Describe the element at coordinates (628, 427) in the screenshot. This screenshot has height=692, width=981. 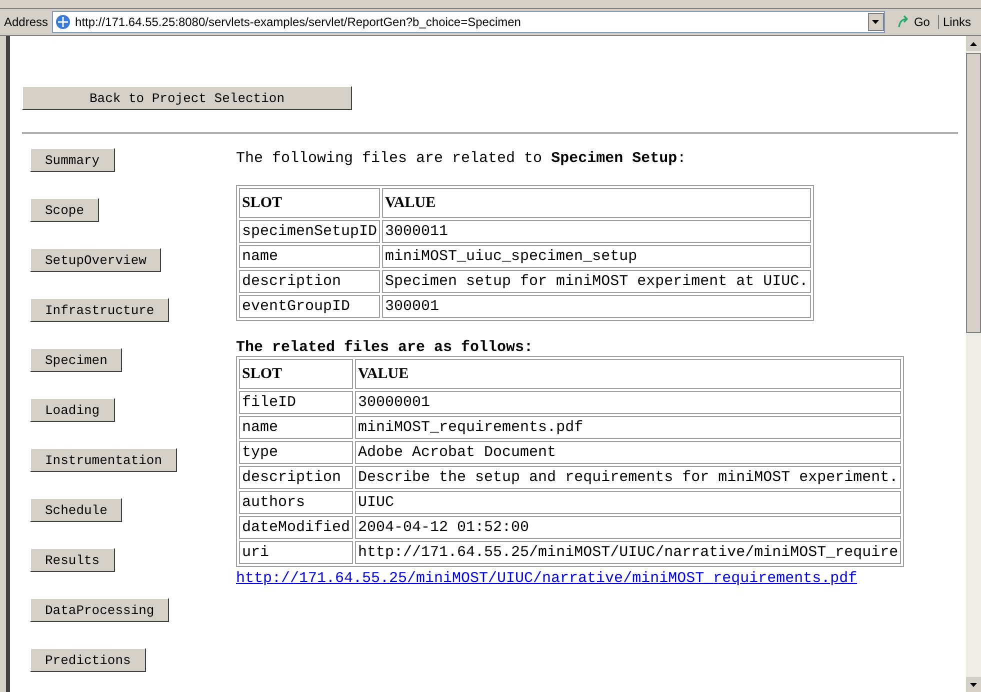
I see `table-cell: miniMOST_requirements.pdf` at that location.